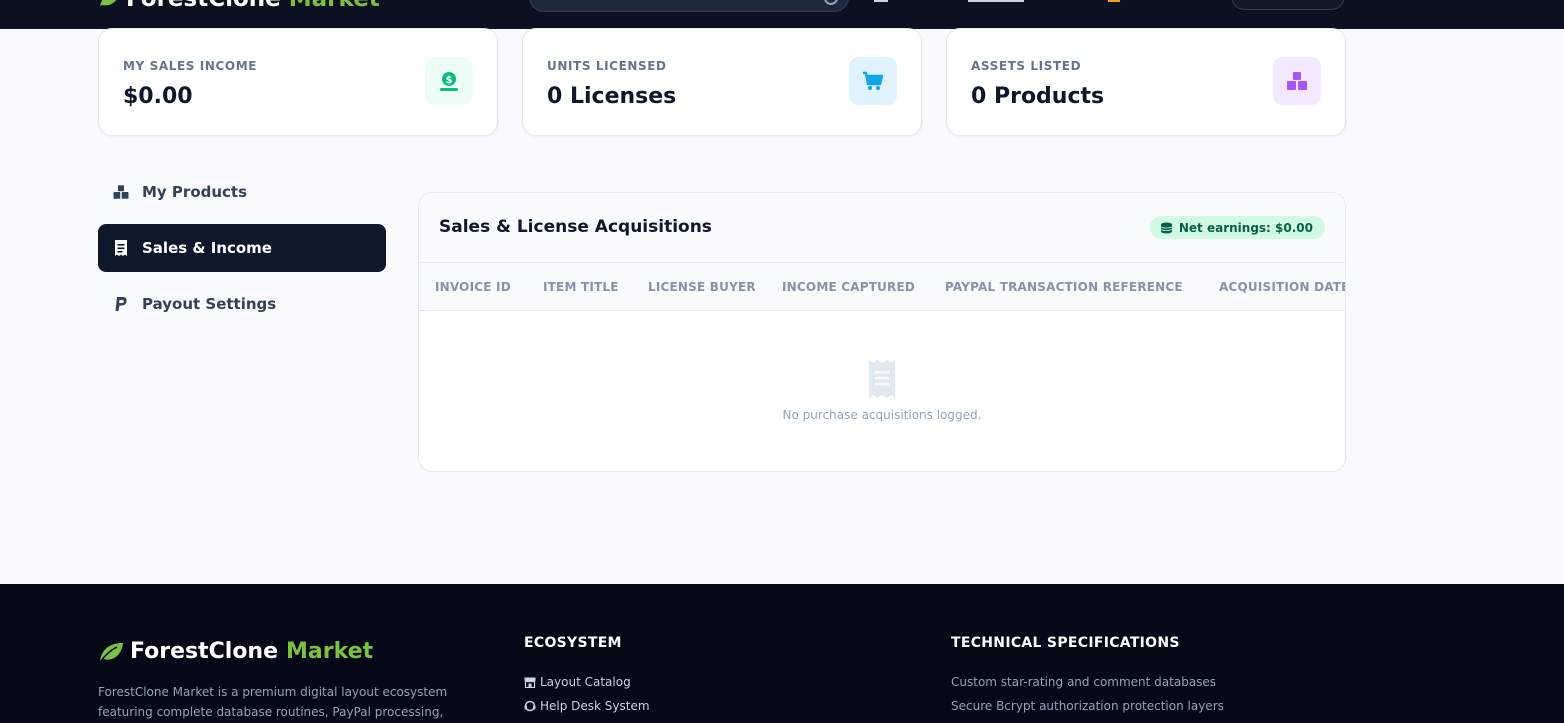  Describe the element at coordinates (722, 82) in the screenshot. I see `stat-card-units-licensed: UNITS LICENSED 0 Licenses` at that location.